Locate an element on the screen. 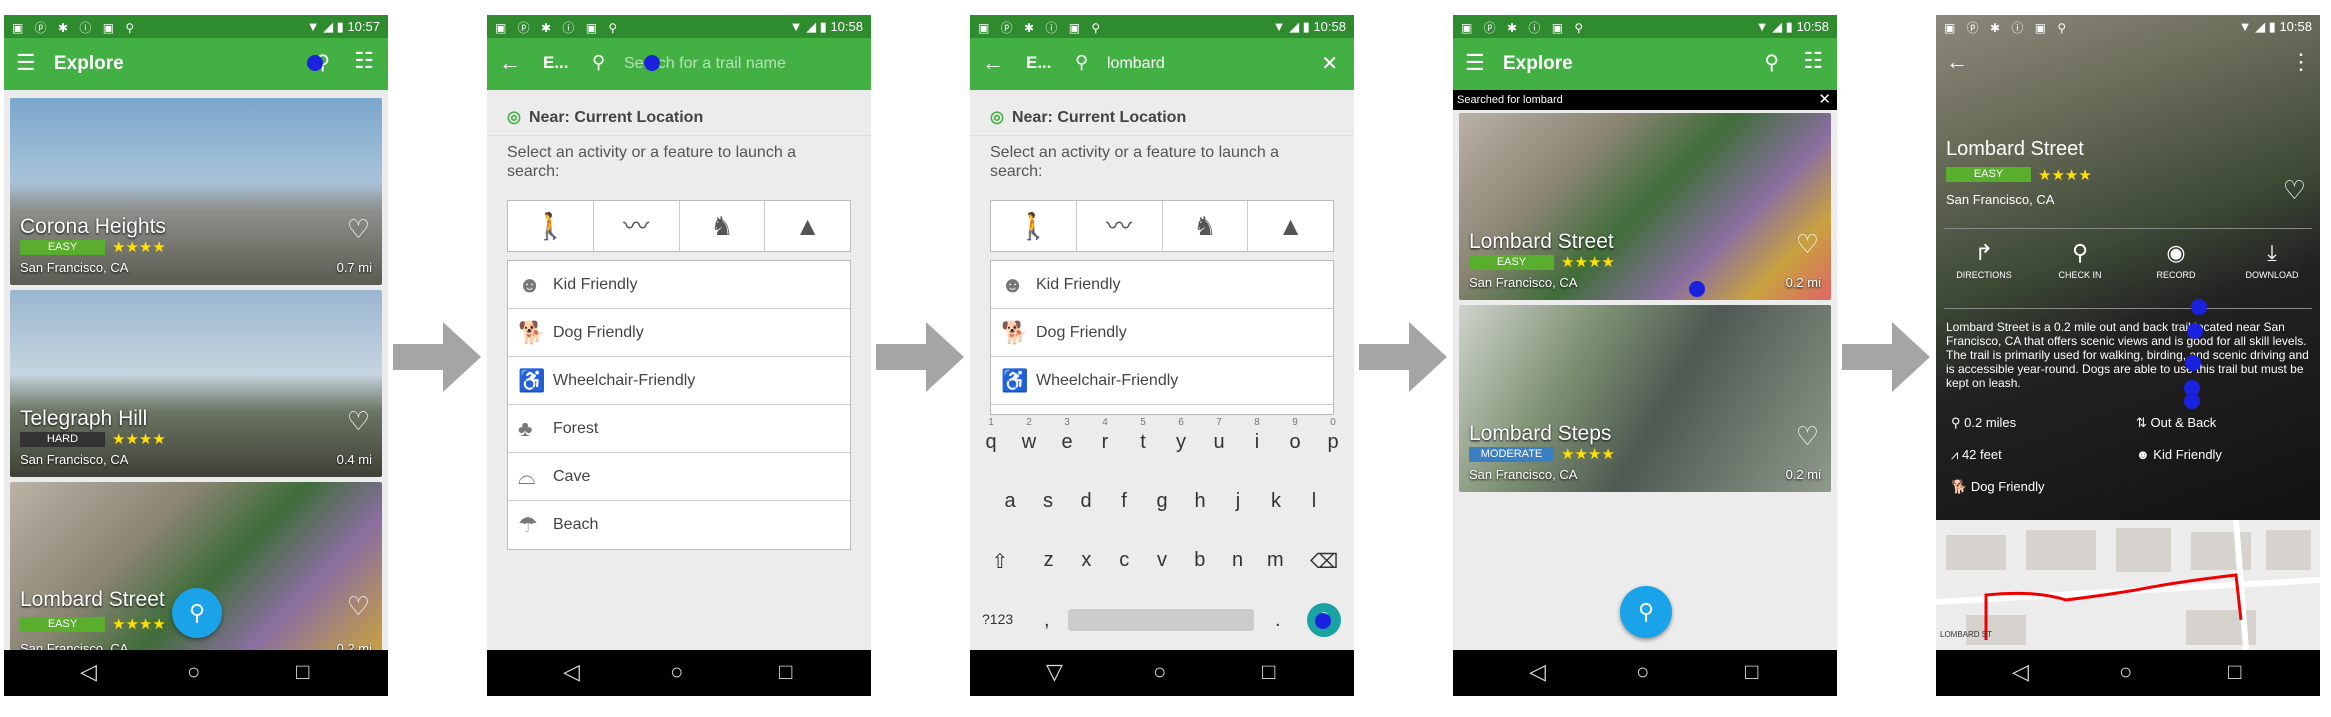 The height and width of the screenshot is (717, 2331). app-bar: ← E... ⚲ Search for a trail name is located at coordinates (679, 64).